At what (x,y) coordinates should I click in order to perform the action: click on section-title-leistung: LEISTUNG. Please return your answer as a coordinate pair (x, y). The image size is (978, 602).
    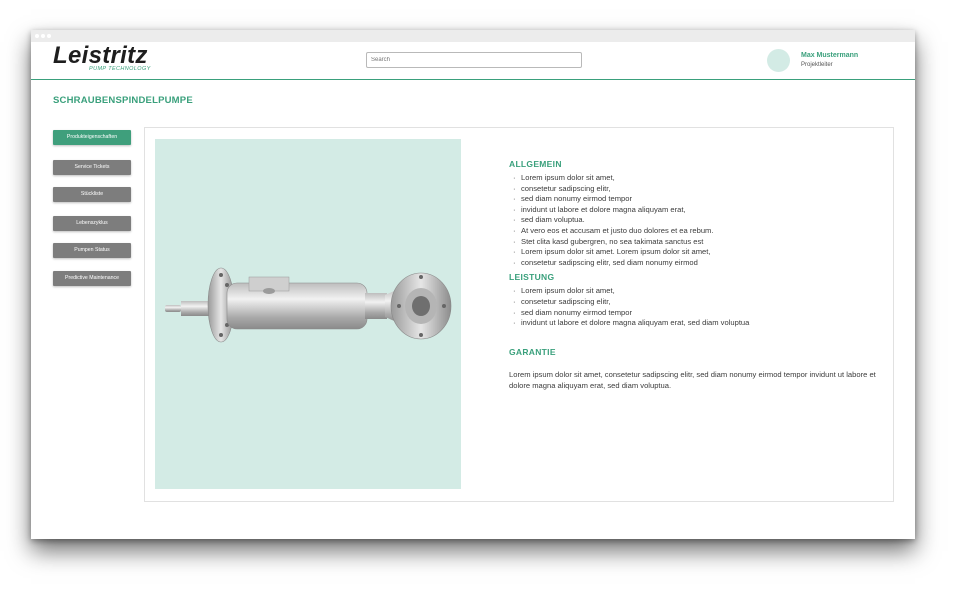
    Looking at the image, I should click on (532, 277).